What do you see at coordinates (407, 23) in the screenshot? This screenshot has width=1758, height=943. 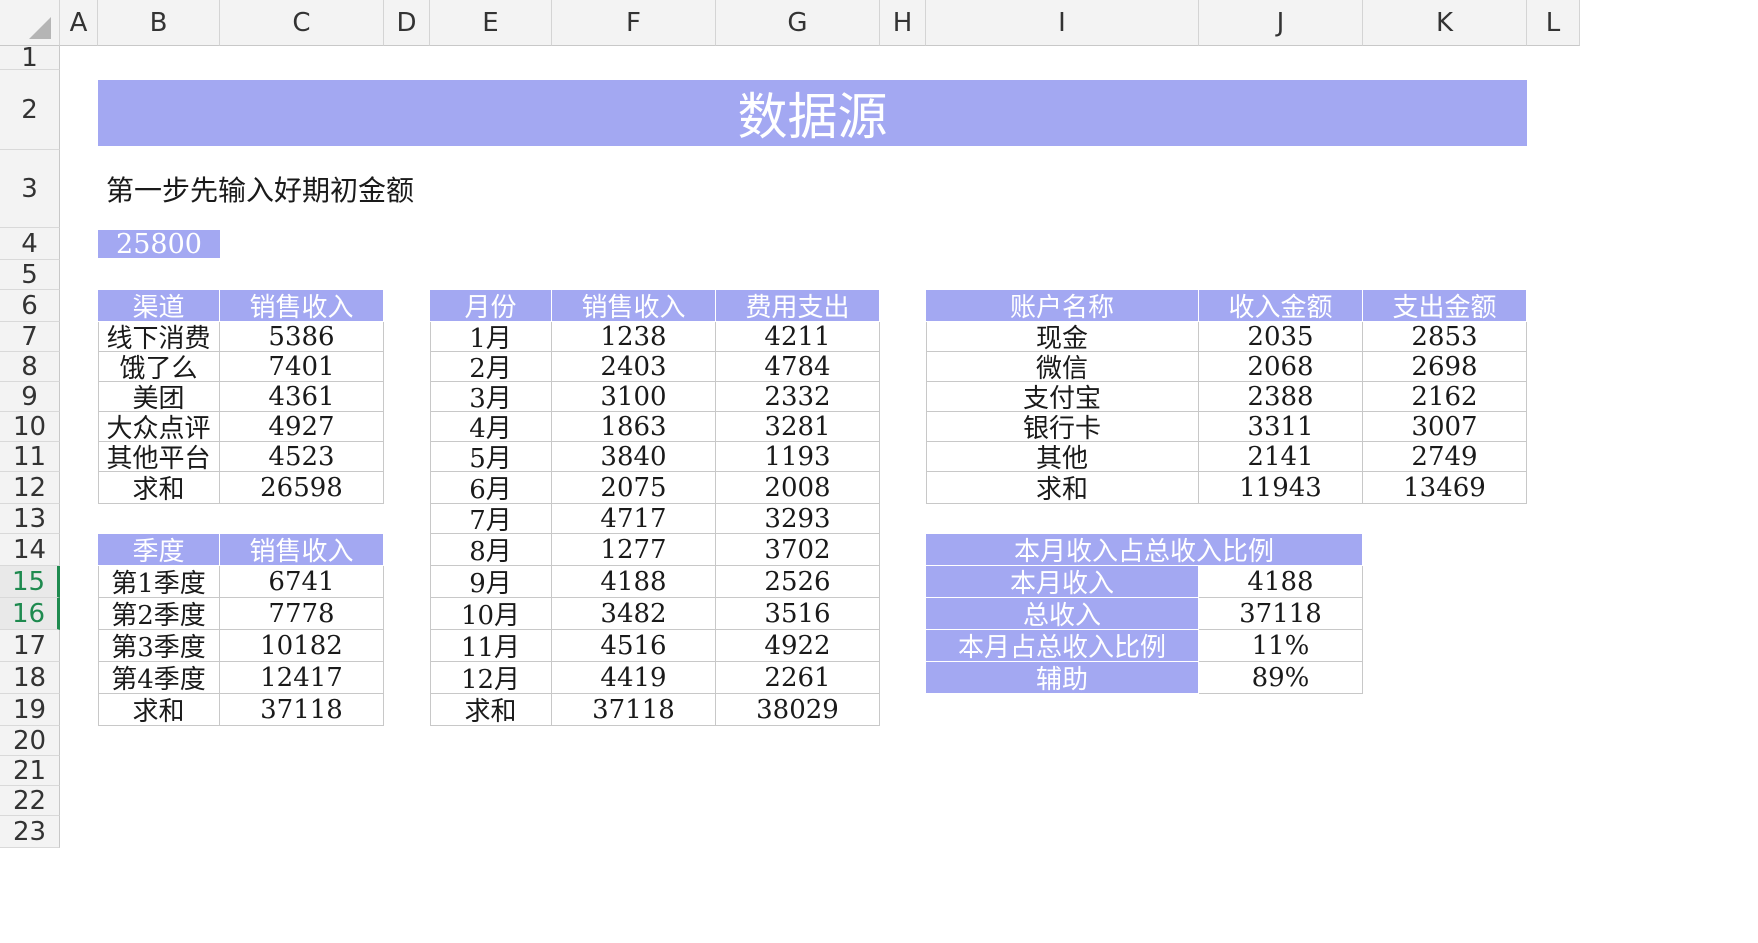 I see `column-header-D: D` at bounding box center [407, 23].